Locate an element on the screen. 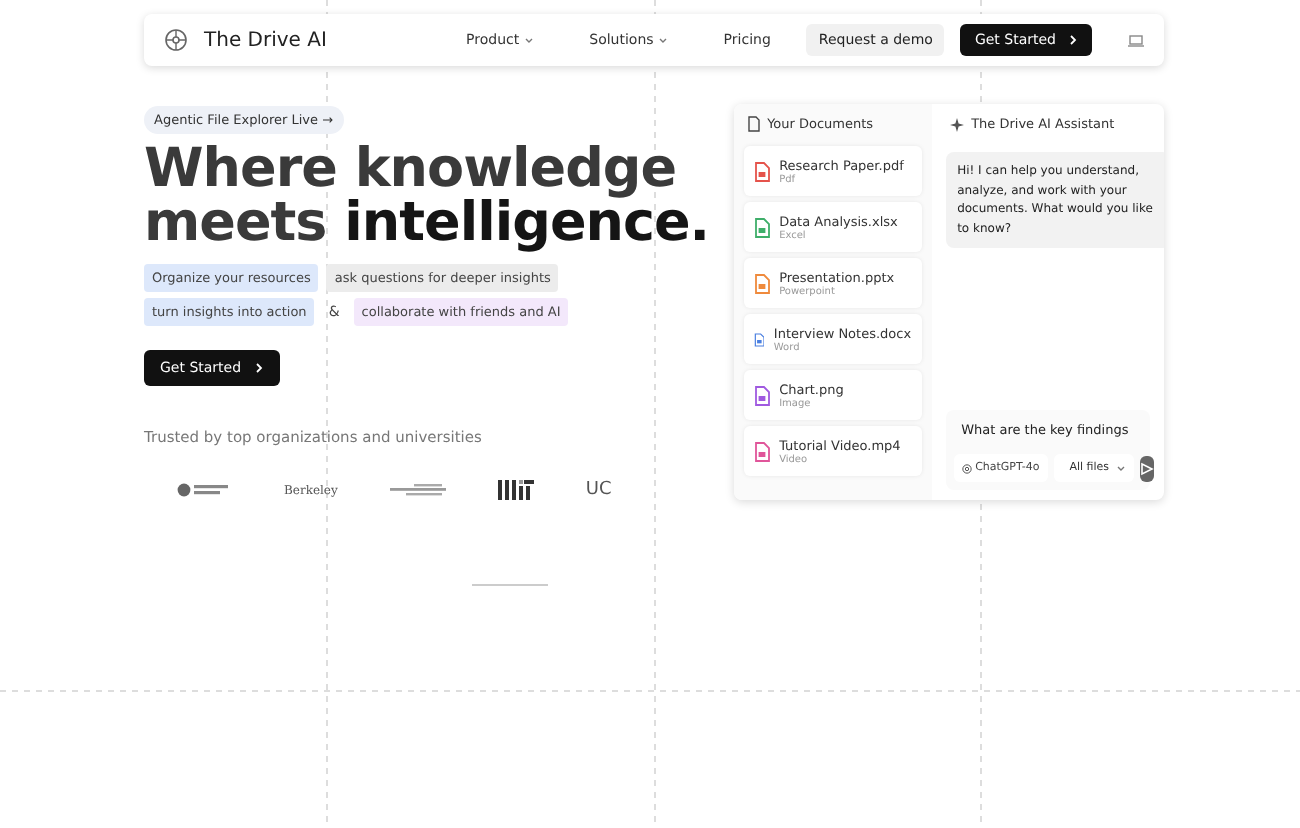  brand-name: The Drive AI is located at coordinates (265, 40).